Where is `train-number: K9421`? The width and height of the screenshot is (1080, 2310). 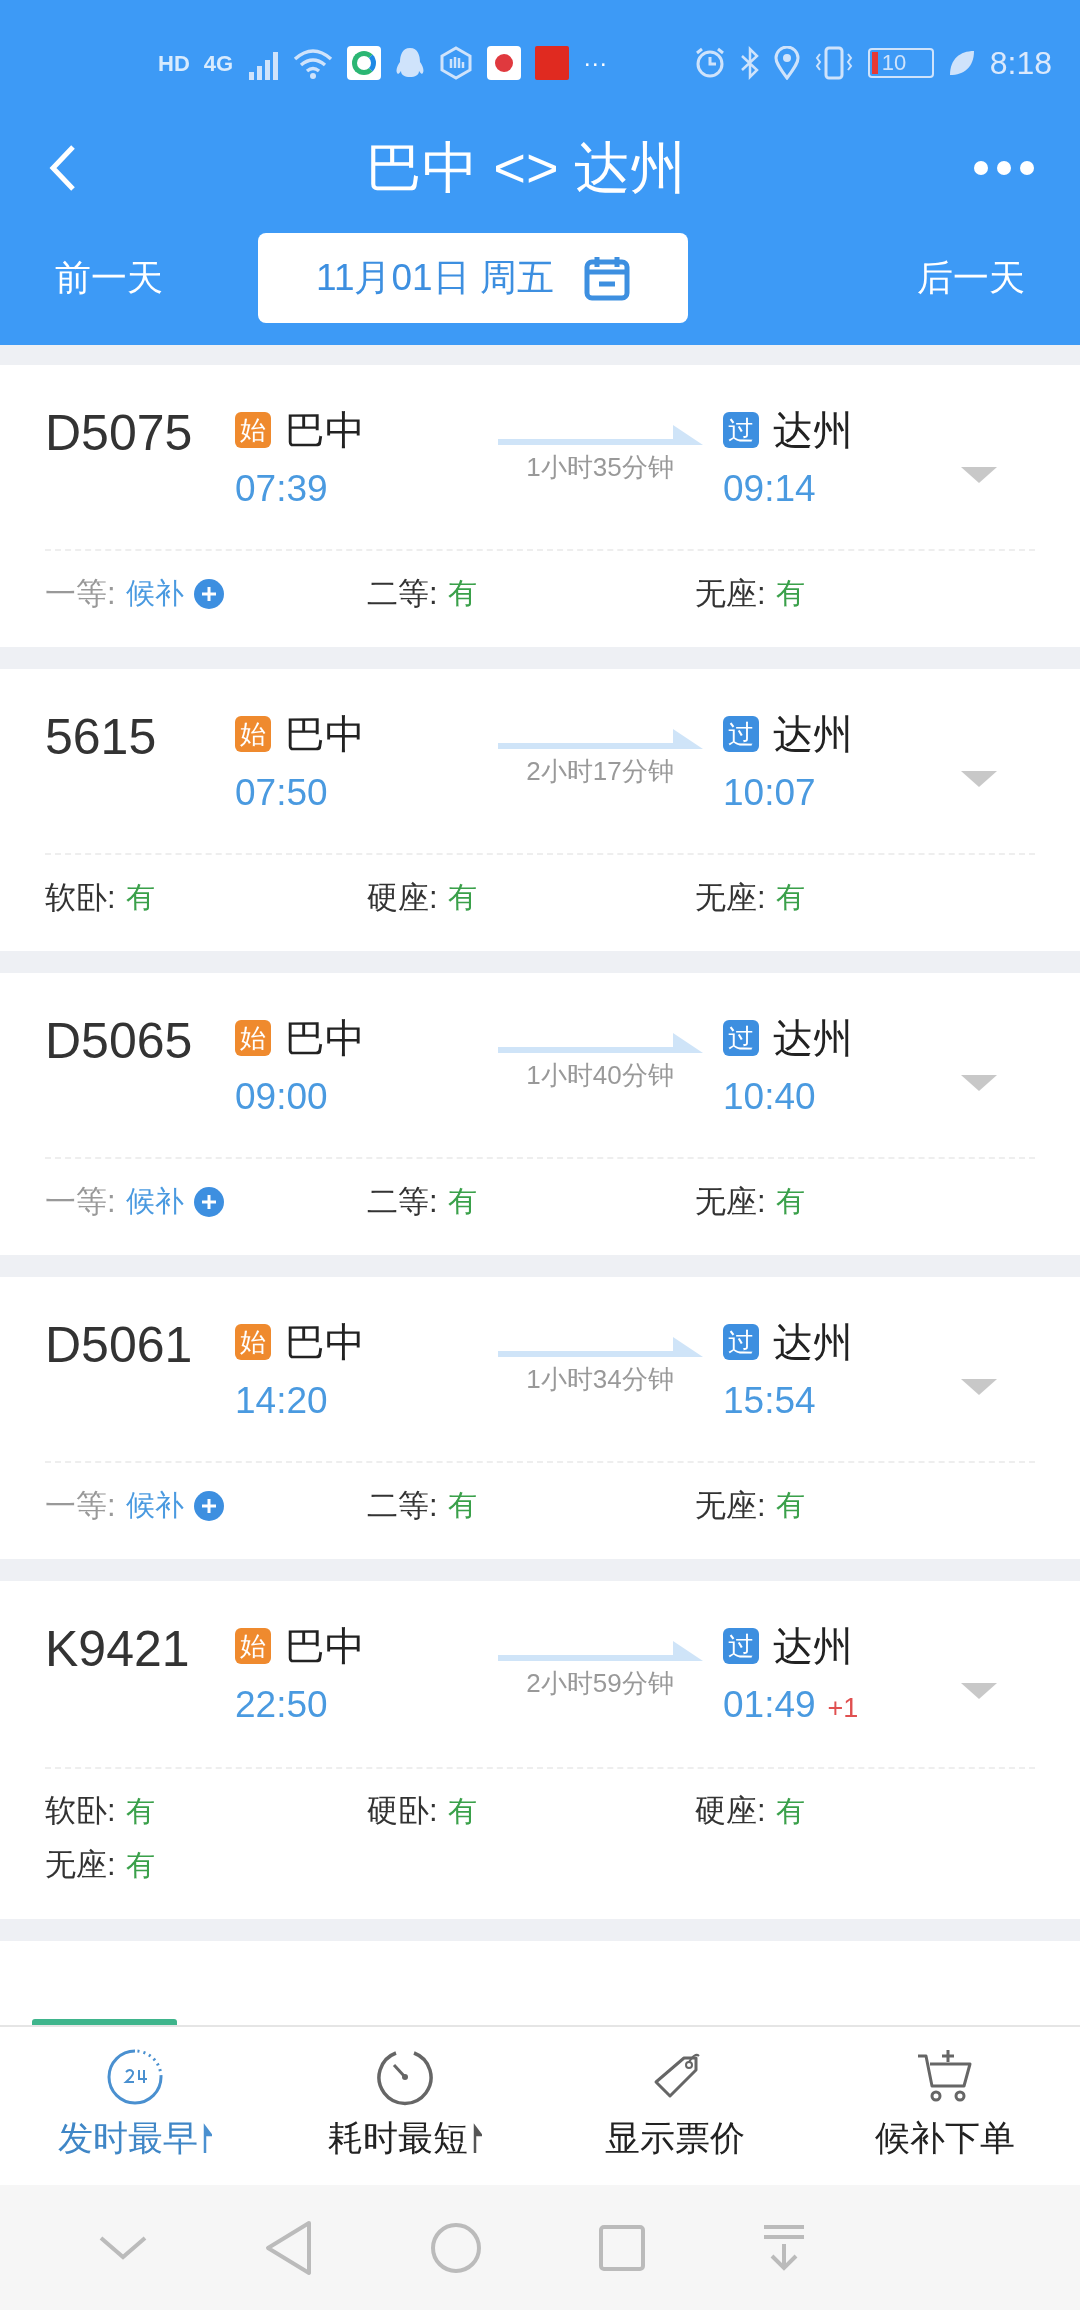
train-number: K9421 is located at coordinates (118, 1649).